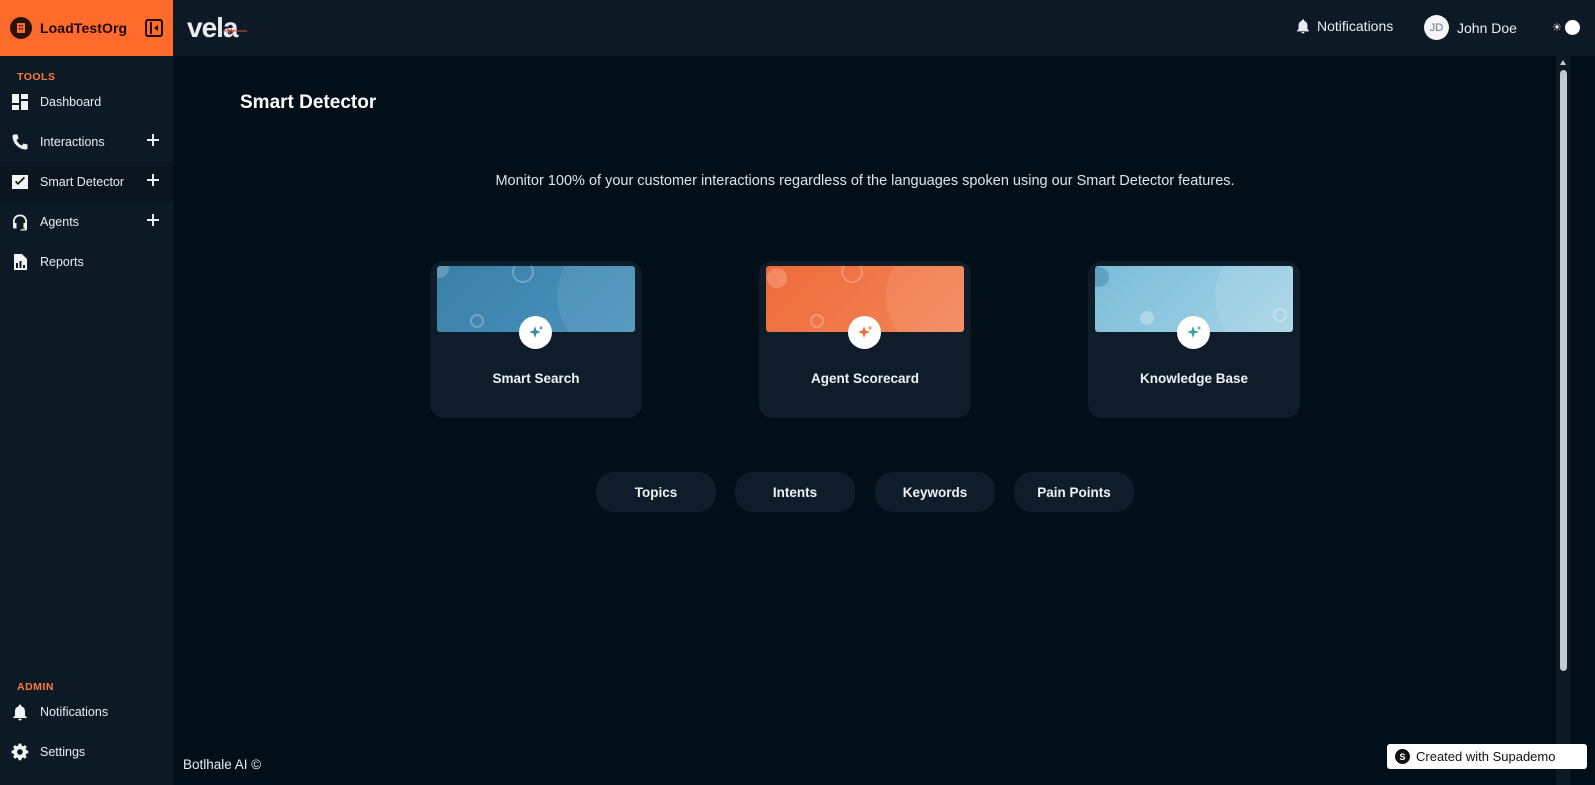 The image size is (1595, 785). I want to click on pill-topics: Topics, so click(656, 492).